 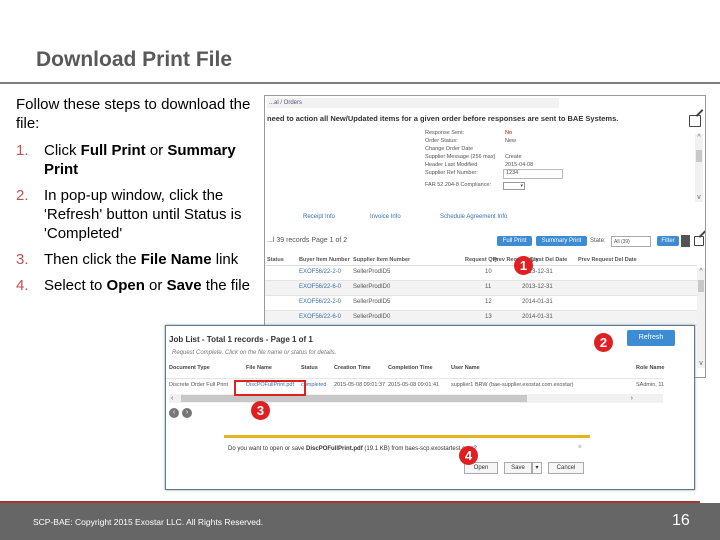 I want to click on field-label: Supplier Ref Number:, so click(x=451, y=173).